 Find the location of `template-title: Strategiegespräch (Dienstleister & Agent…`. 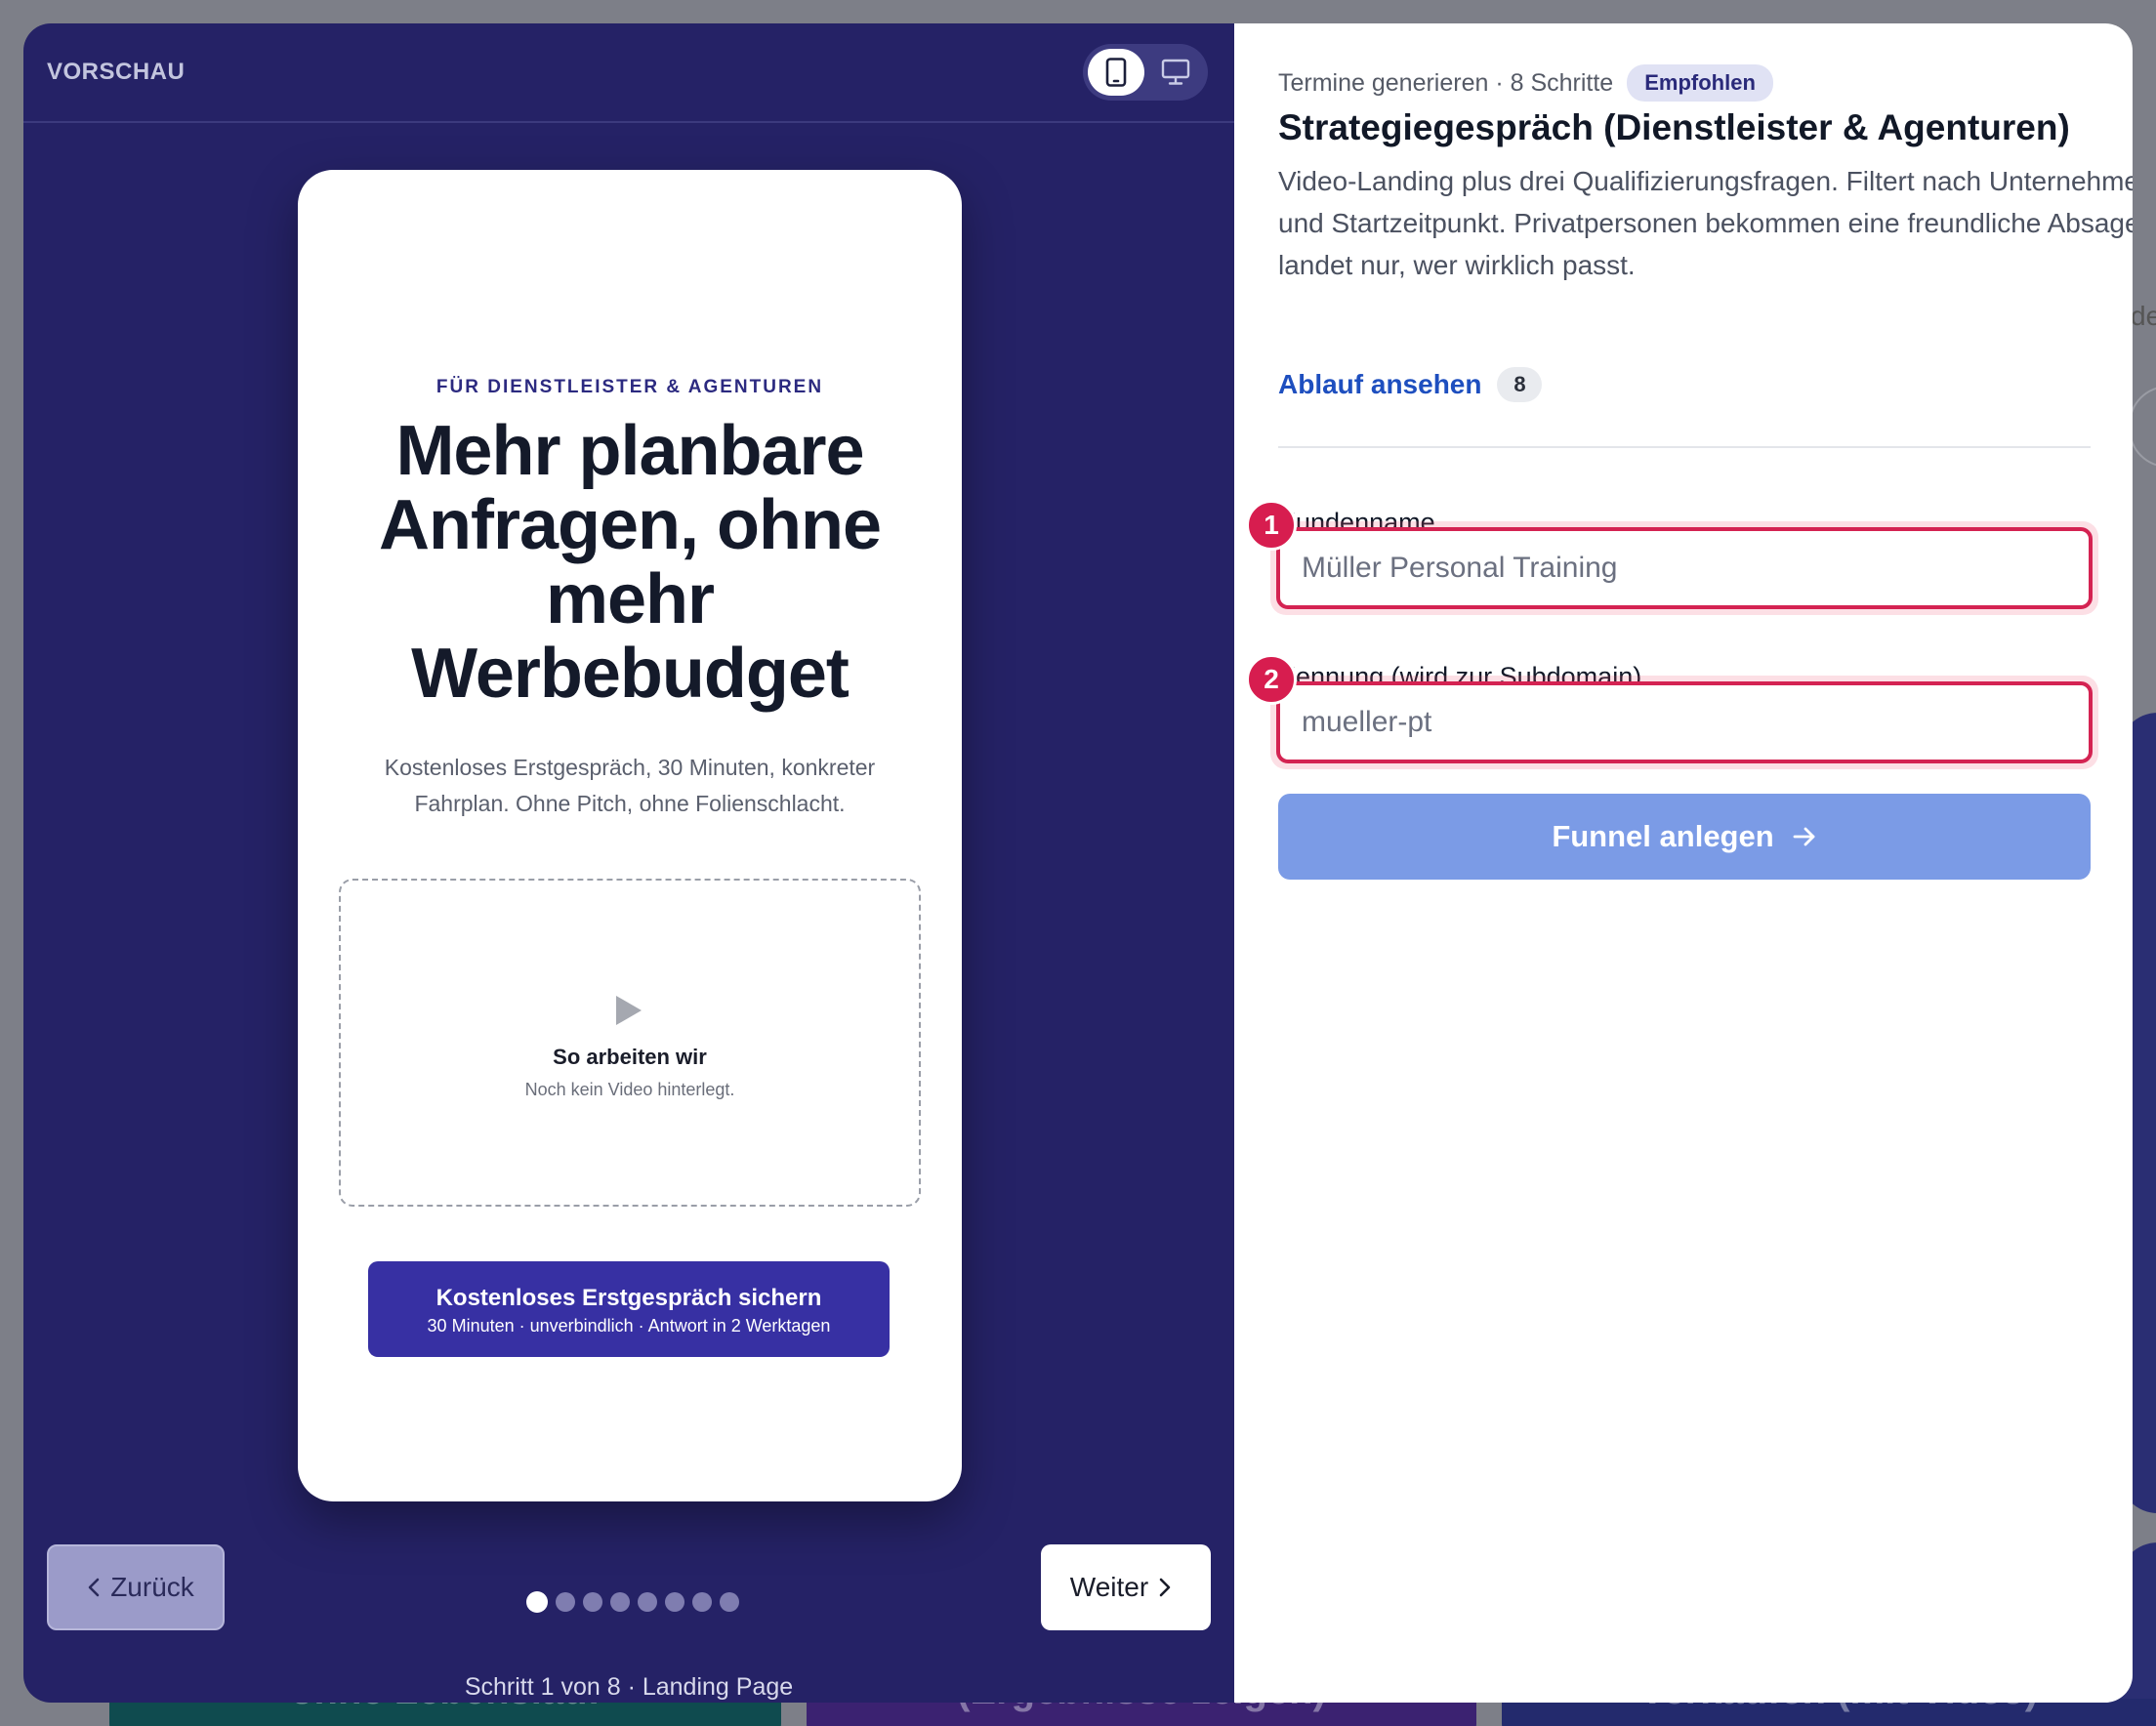

template-title: Strategiegespräch (Dienstleister & Agent… is located at coordinates (1674, 127).